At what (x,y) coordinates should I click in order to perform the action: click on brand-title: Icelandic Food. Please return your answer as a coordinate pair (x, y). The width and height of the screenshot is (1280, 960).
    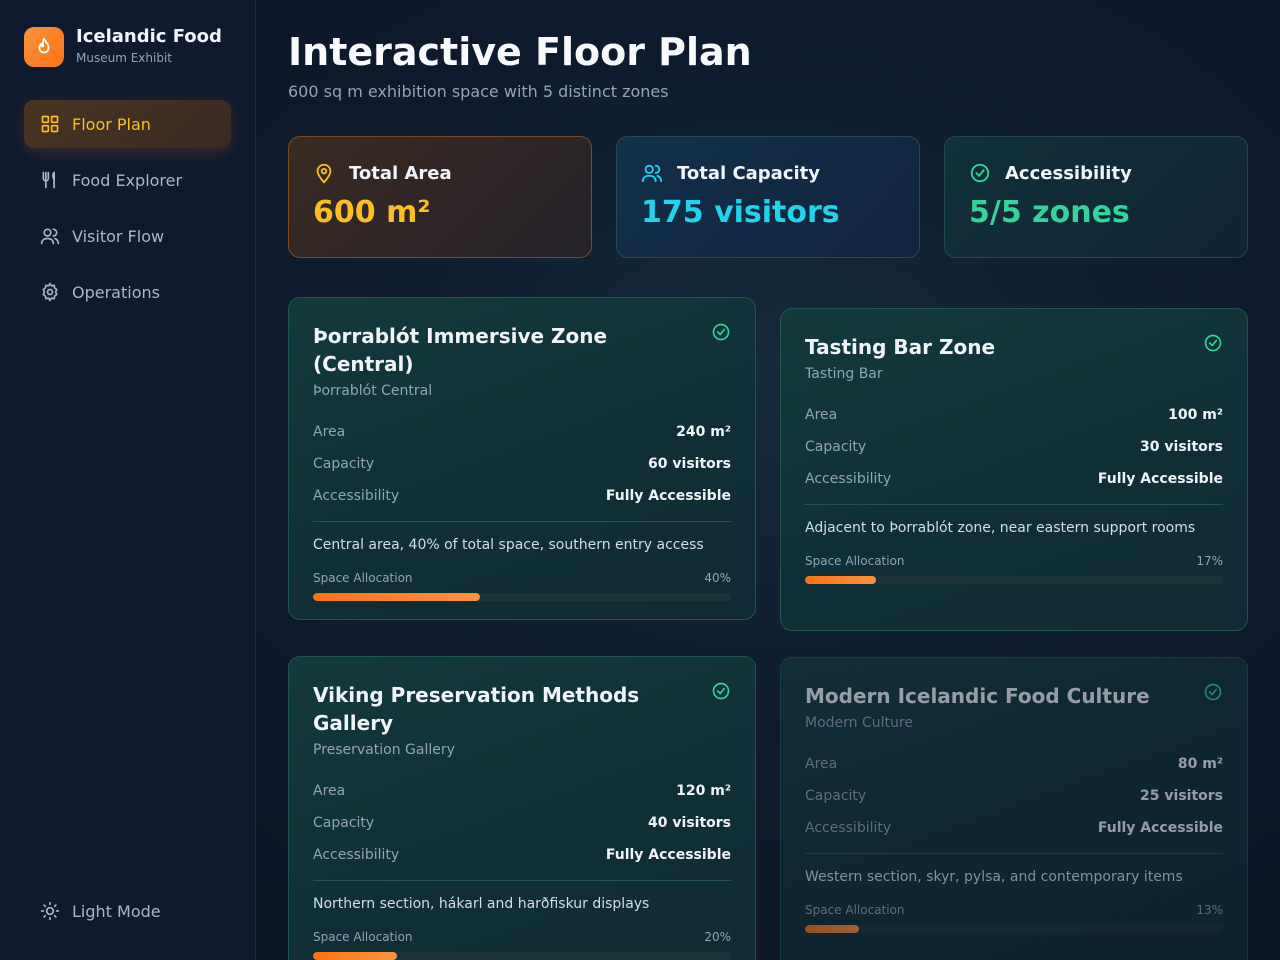
    Looking at the image, I should click on (149, 36).